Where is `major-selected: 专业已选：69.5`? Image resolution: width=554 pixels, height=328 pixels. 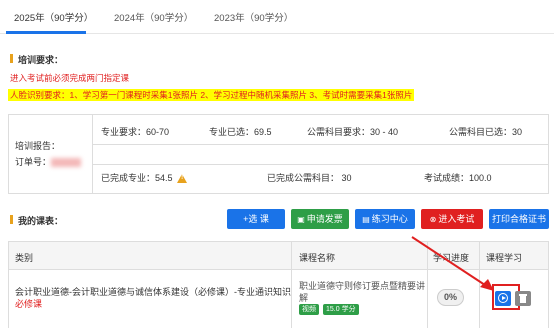
major-selected: 专业已选：69.5 is located at coordinates (240, 132).